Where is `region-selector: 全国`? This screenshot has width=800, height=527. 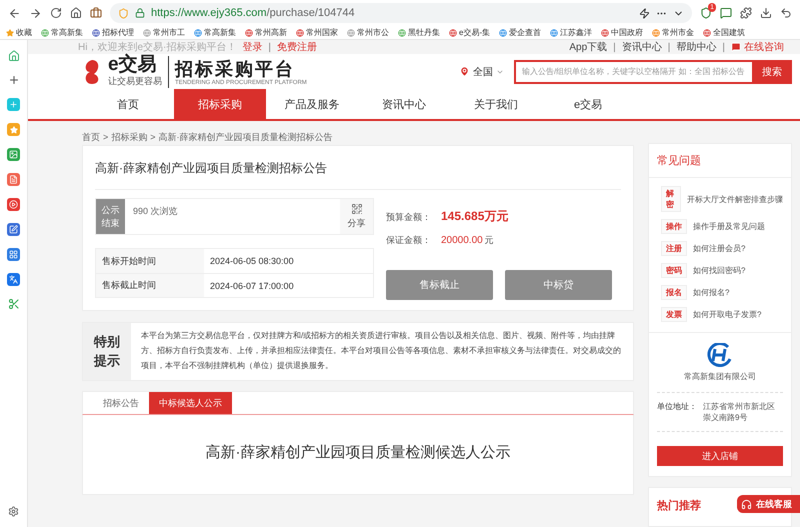
region-selector: 全国 is located at coordinates (481, 71).